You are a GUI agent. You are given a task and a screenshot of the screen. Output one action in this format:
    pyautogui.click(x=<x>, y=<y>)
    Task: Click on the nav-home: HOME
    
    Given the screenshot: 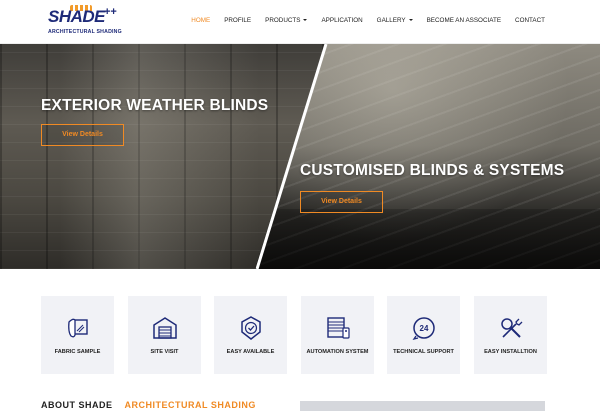 What is the action you would take?
    pyautogui.click(x=200, y=20)
    